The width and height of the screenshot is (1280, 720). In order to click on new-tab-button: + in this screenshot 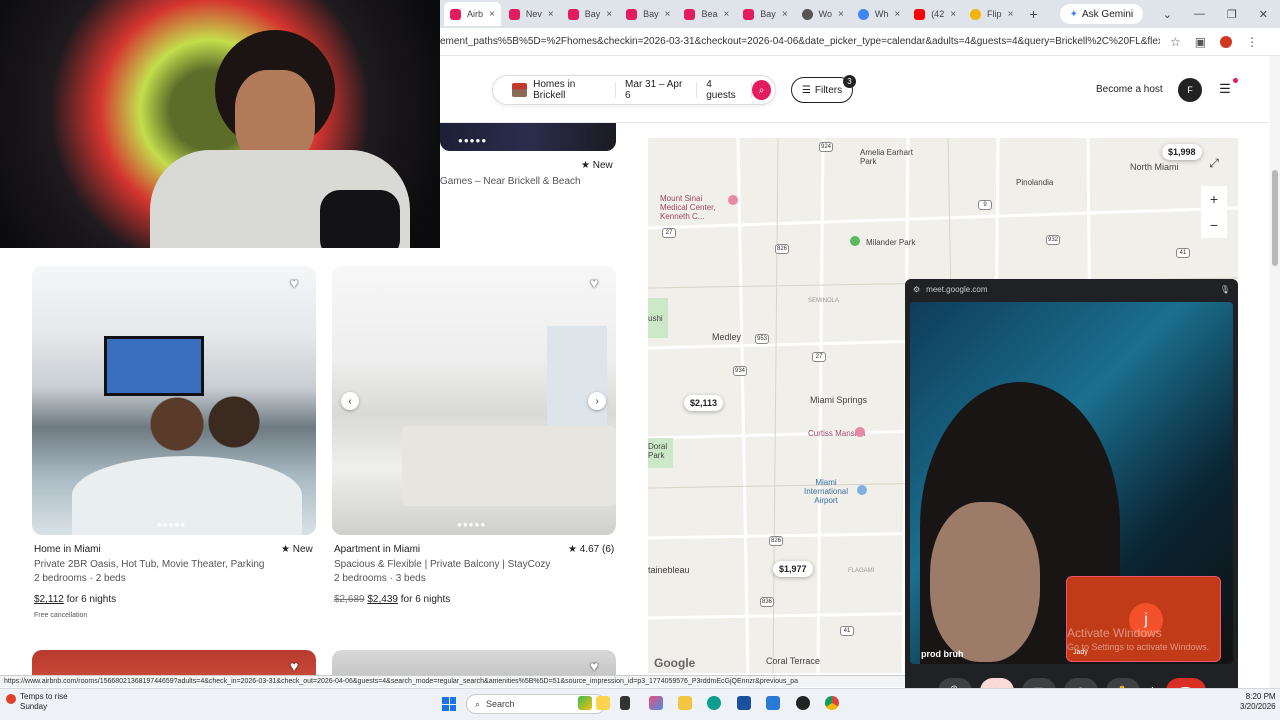, I will do `click(1033, 14)`.